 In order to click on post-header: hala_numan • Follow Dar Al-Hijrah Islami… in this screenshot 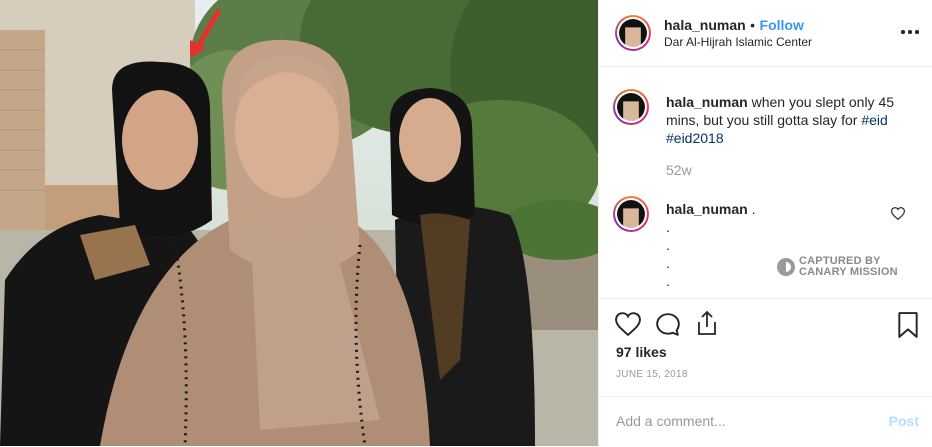, I will do `click(765, 33)`.